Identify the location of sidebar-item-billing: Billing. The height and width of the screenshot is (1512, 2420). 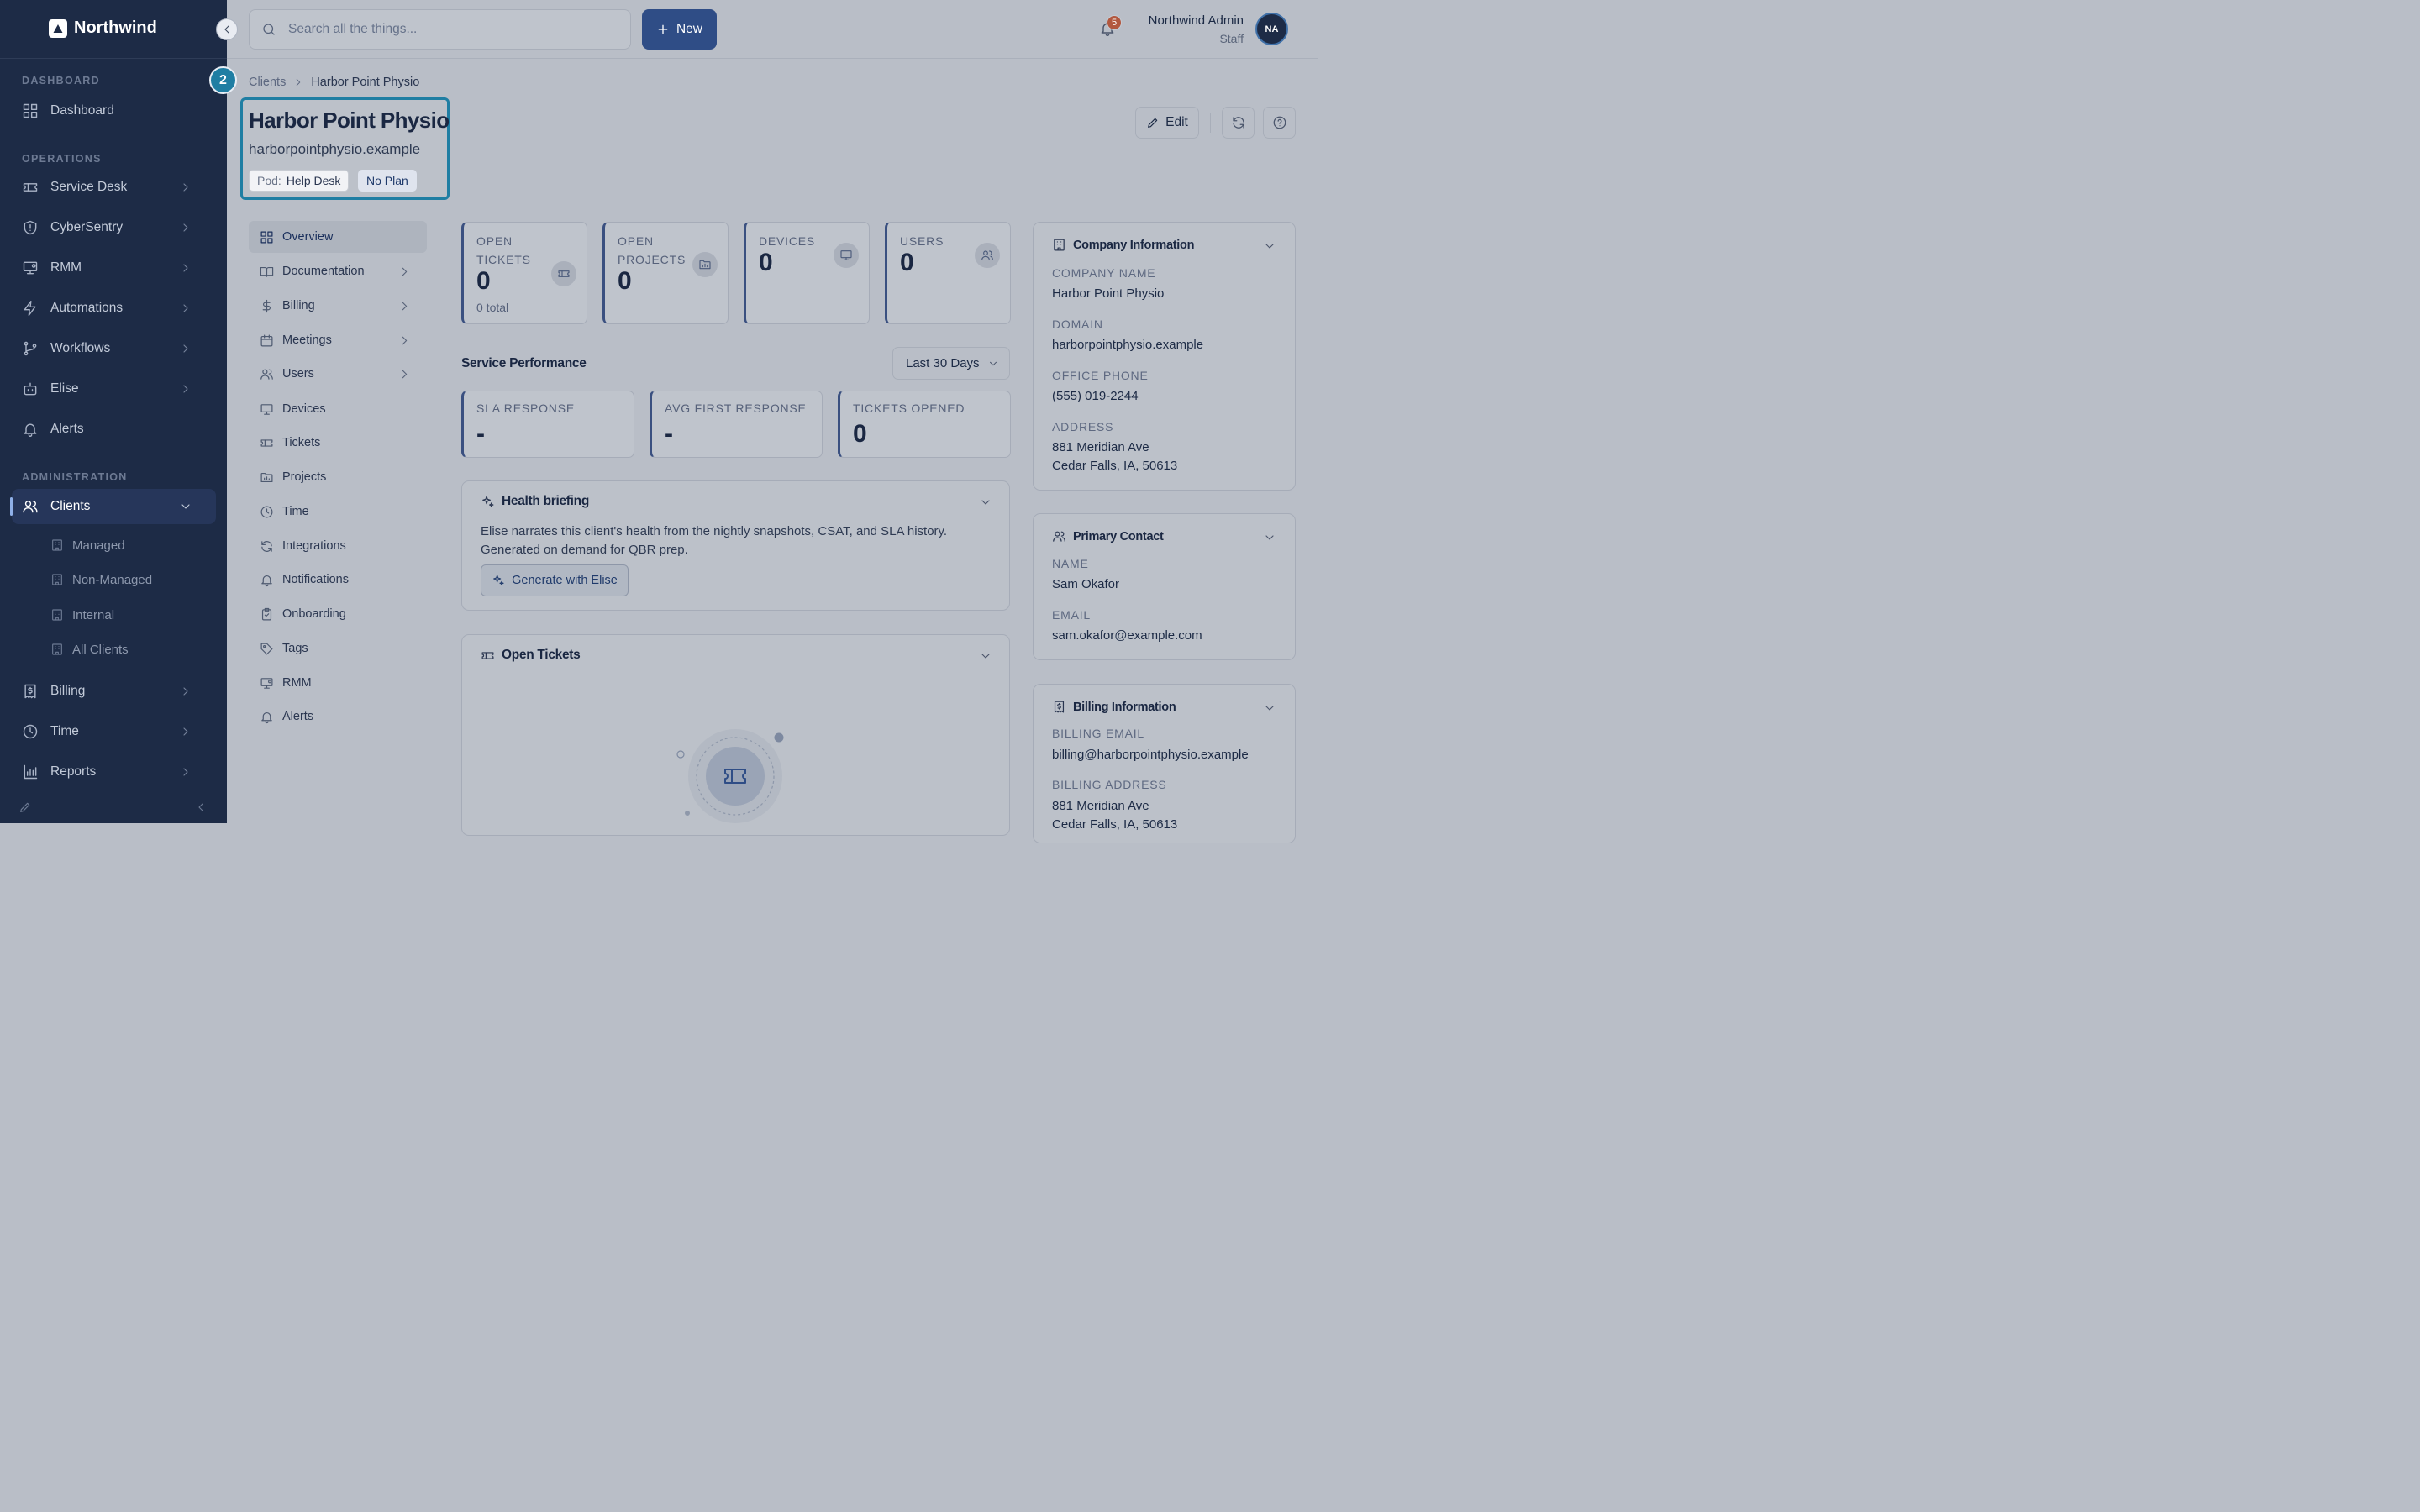
(114, 691).